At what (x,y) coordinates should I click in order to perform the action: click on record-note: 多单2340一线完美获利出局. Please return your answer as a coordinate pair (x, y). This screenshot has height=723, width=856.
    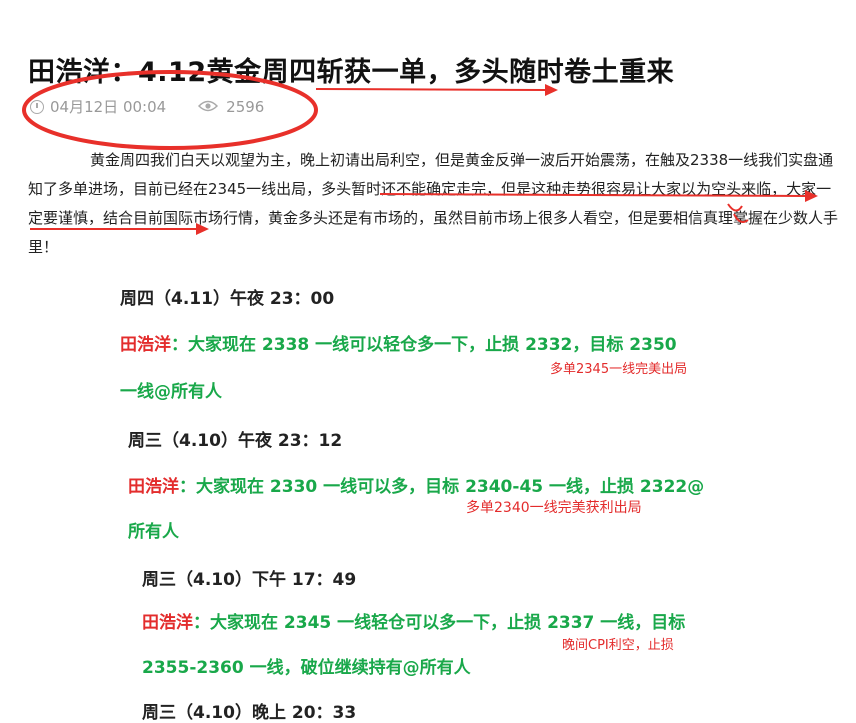
    Looking at the image, I should click on (554, 508).